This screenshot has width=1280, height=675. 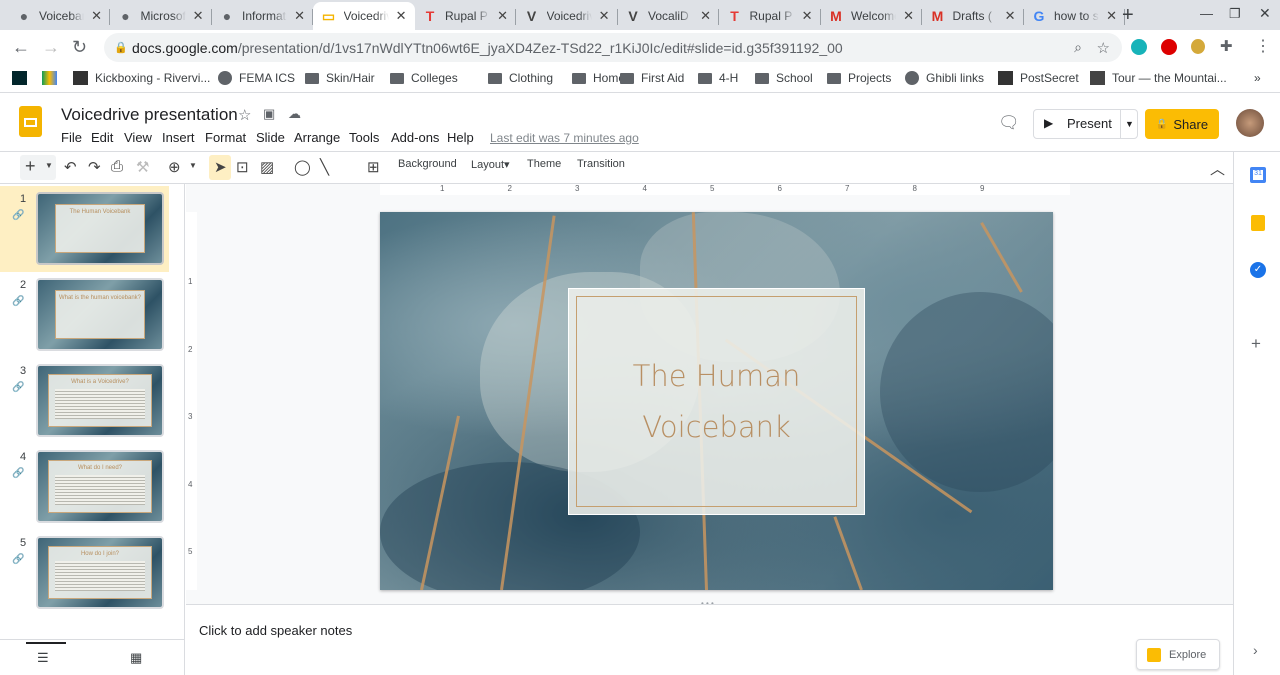 What do you see at coordinates (363, 16) in the screenshot?
I see `browser-tab: ▭ Voicedrive ✕` at bounding box center [363, 16].